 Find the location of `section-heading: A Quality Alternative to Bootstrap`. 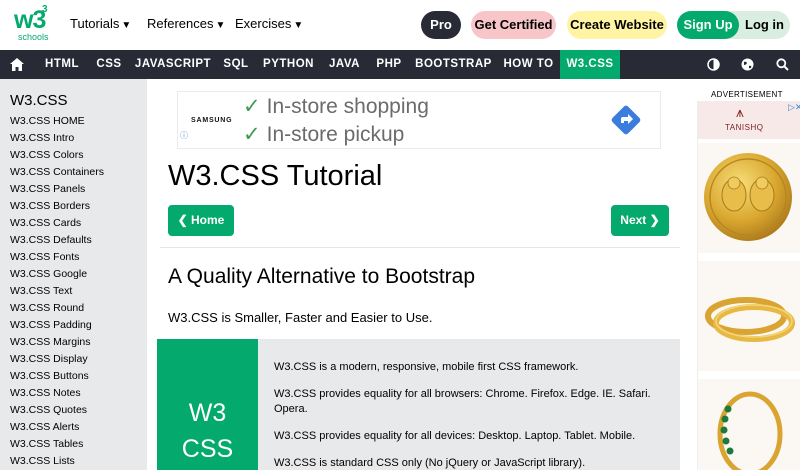

section-heading: A Quality Alternative to Bootstrap is located at coordinates (322, 276).